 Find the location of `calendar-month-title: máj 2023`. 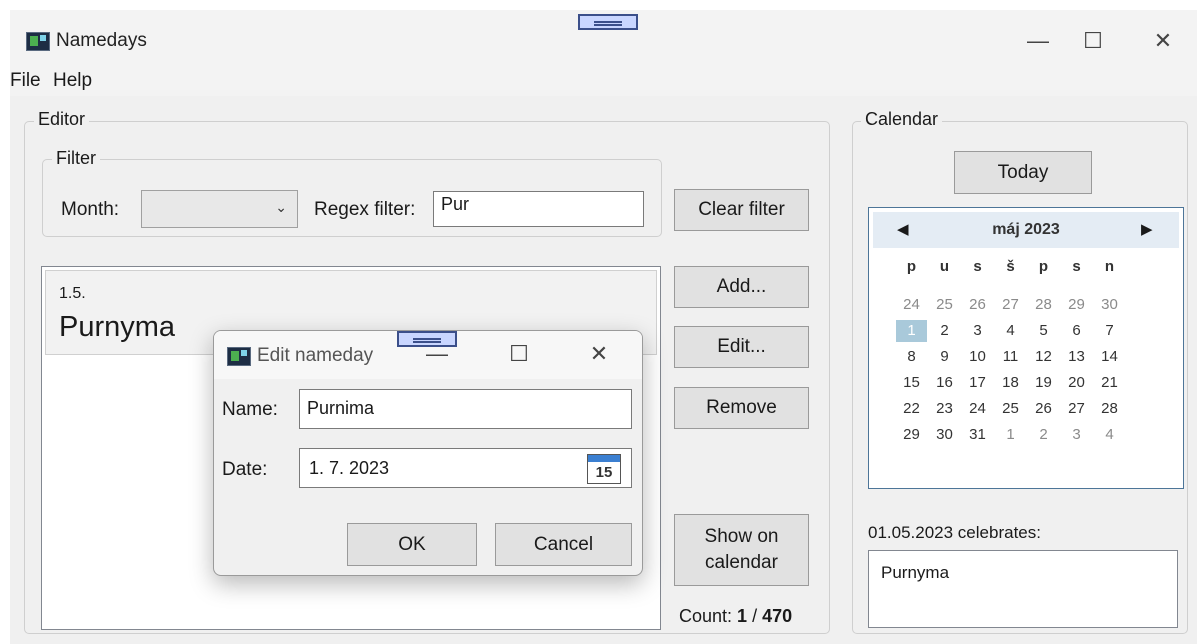

calendar-month-title: máj 2023 is located at coordinates (1026, 230).